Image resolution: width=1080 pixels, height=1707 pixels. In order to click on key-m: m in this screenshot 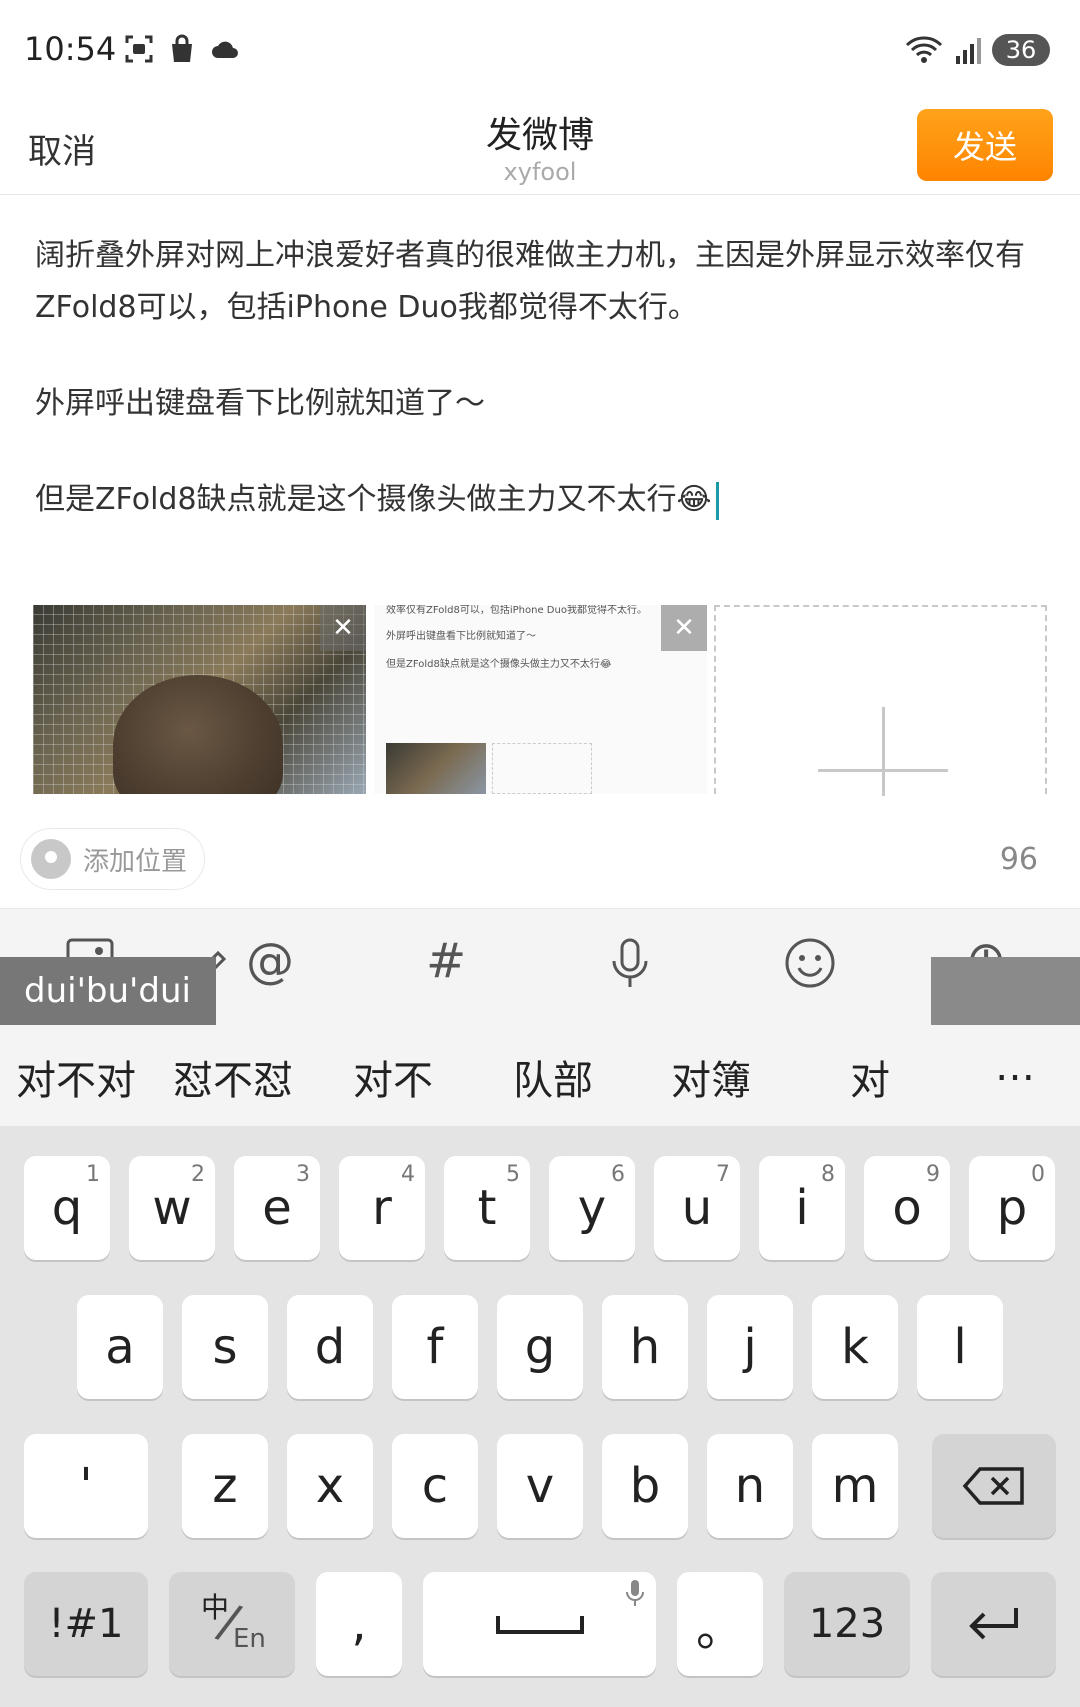, I will do `click(855, 1486)`.